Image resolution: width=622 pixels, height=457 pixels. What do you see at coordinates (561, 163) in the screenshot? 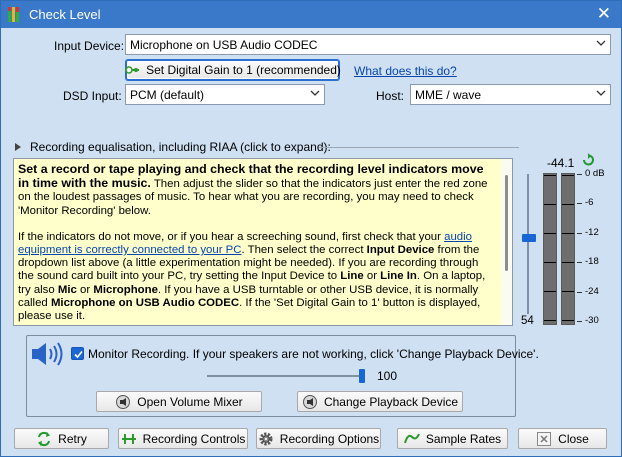
I see `peak-level-readout: -44.1` at bounding box center [561, 163].